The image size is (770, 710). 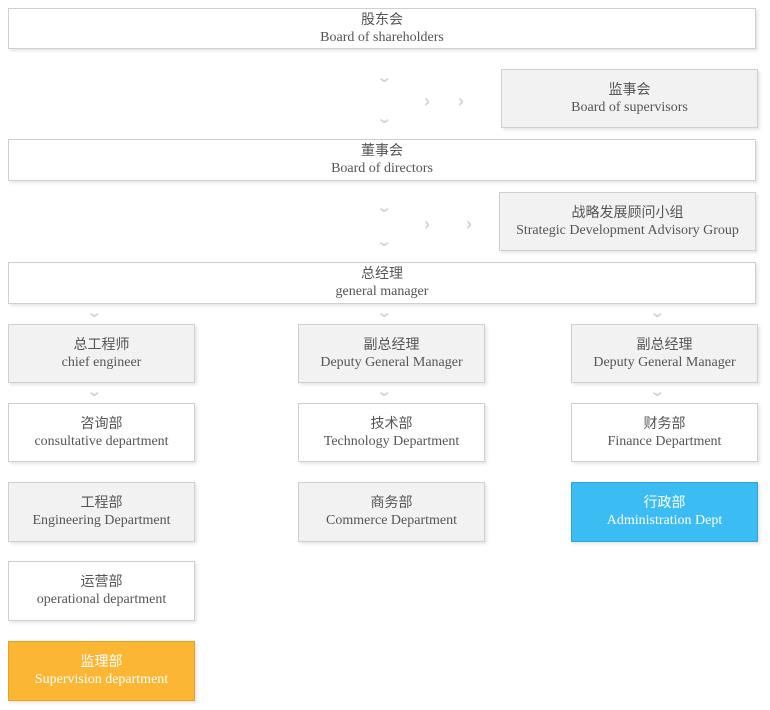 I want to click on node-deputy-gm-2-zh: 副总经理, so click(x=664, y=344).